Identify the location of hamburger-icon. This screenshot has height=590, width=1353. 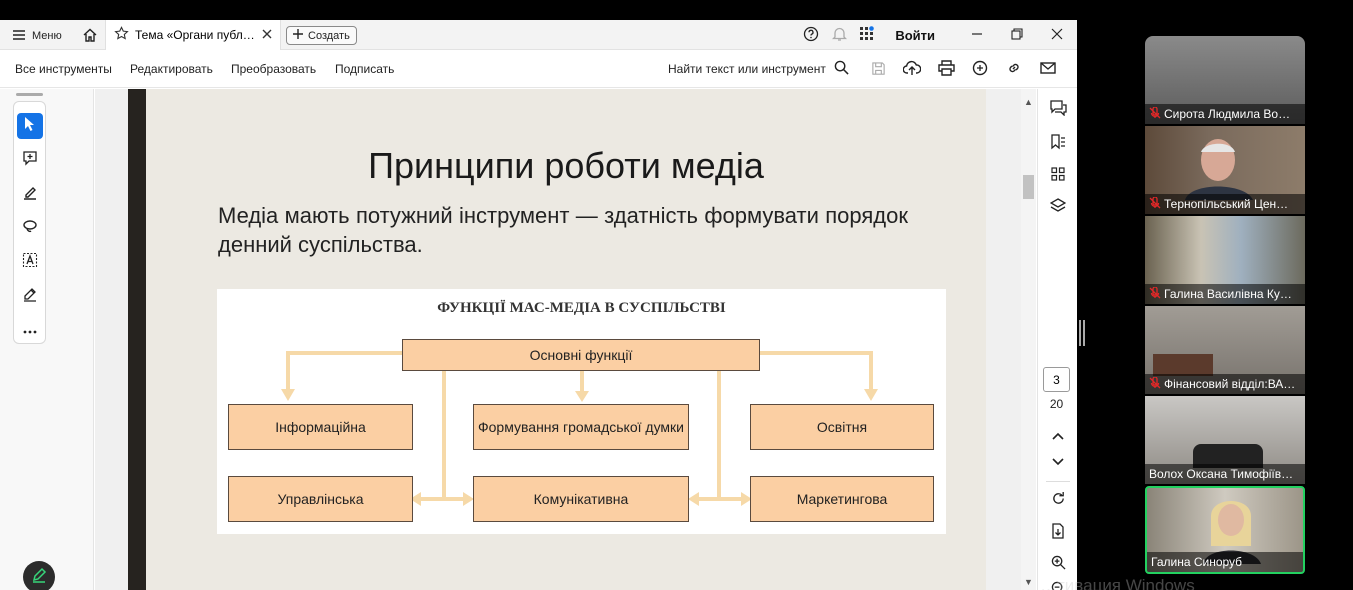
(19, 36).